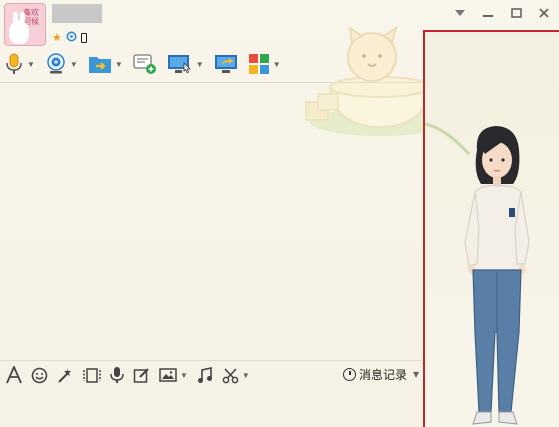 The image size is (559, 427). I want to click on font-icon, so click(14, 375).